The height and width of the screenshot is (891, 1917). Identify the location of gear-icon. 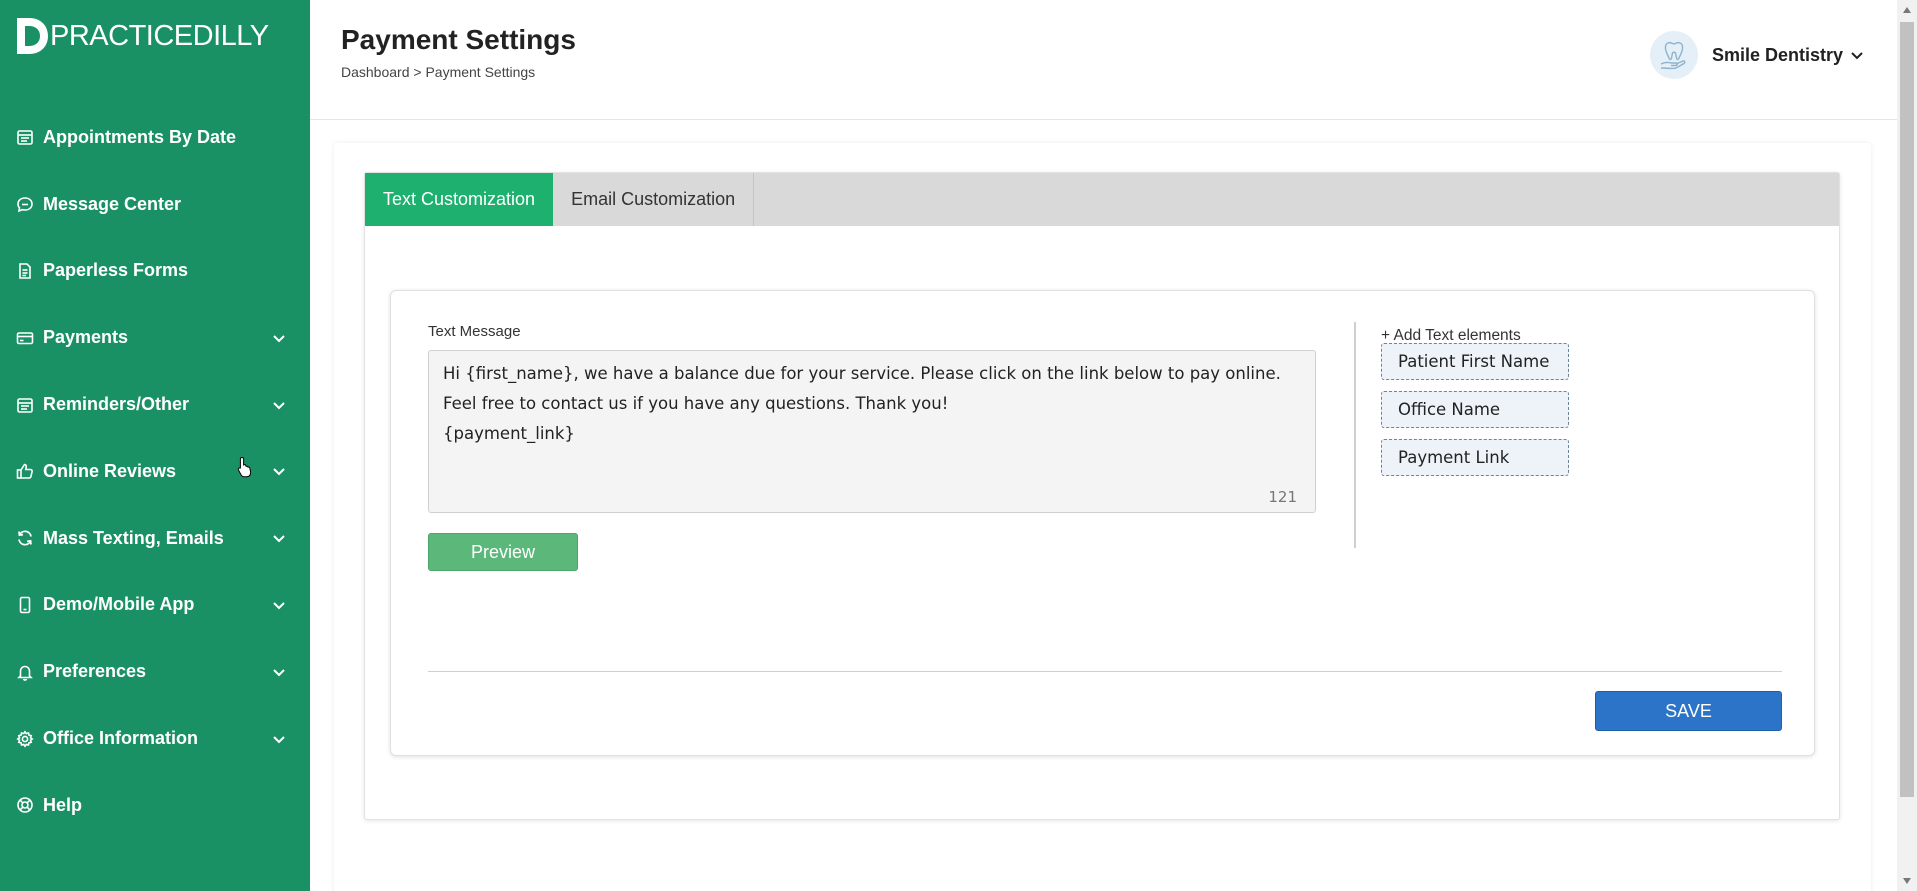
(25, 739).